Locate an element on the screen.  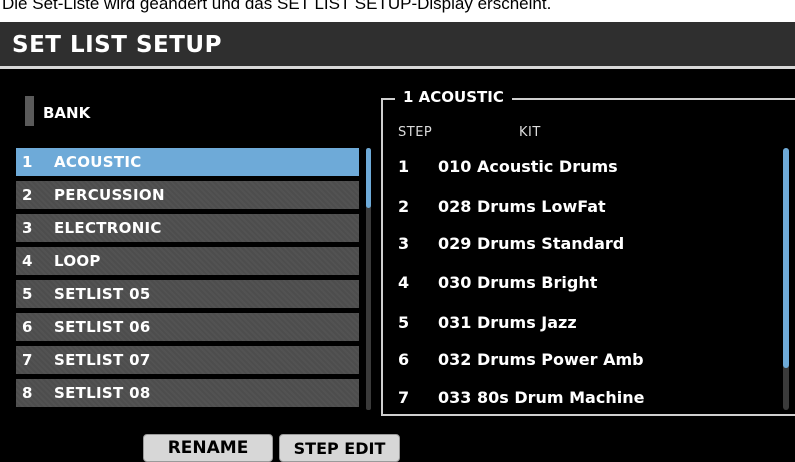
column-header-step: STEP is located at coordinates (415, 132).